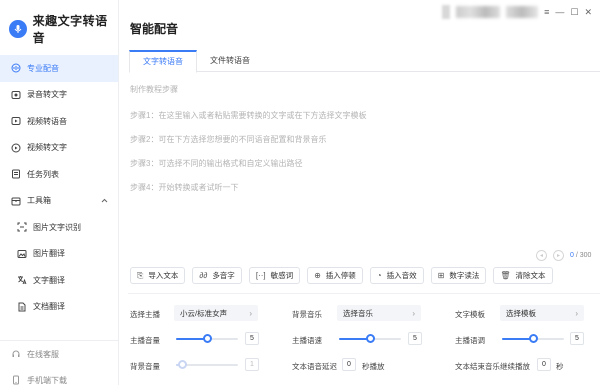  I want to click on sidebar-item-label: 图片翻译, so click(49, 254).